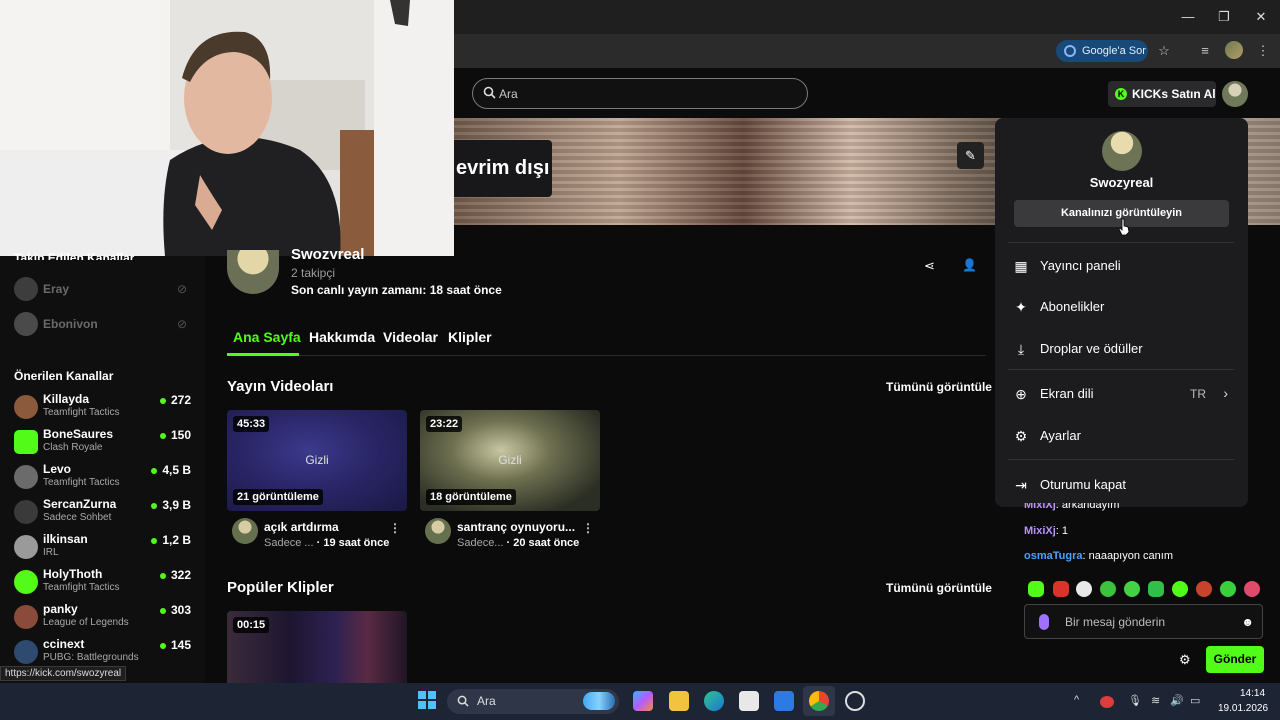 Image resolution: width=1280 pixels, height=720 pixels. I want to click on media-control-icon: ≡, so click(1205, 51).